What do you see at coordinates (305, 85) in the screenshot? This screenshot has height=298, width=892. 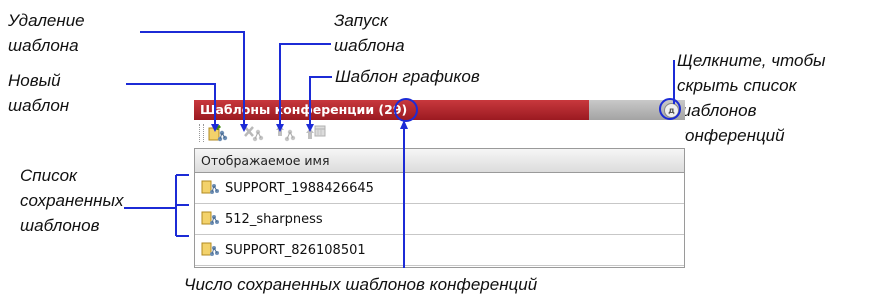 I see `connector-launch` at bounding box center [305, 85].